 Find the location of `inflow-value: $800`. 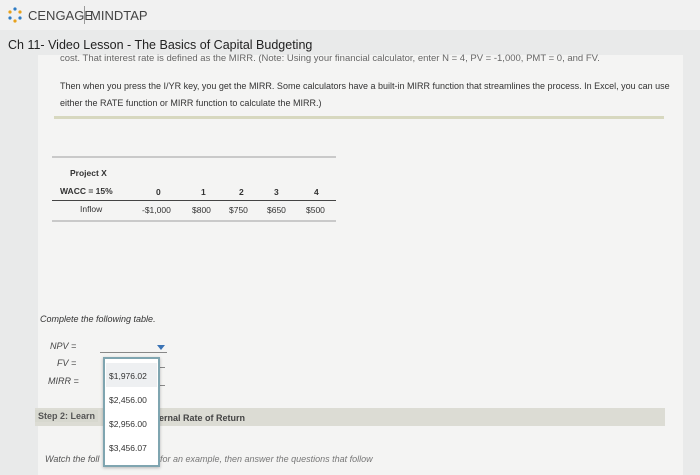

inflow-value: $800 is located at coordinates (201, 210).